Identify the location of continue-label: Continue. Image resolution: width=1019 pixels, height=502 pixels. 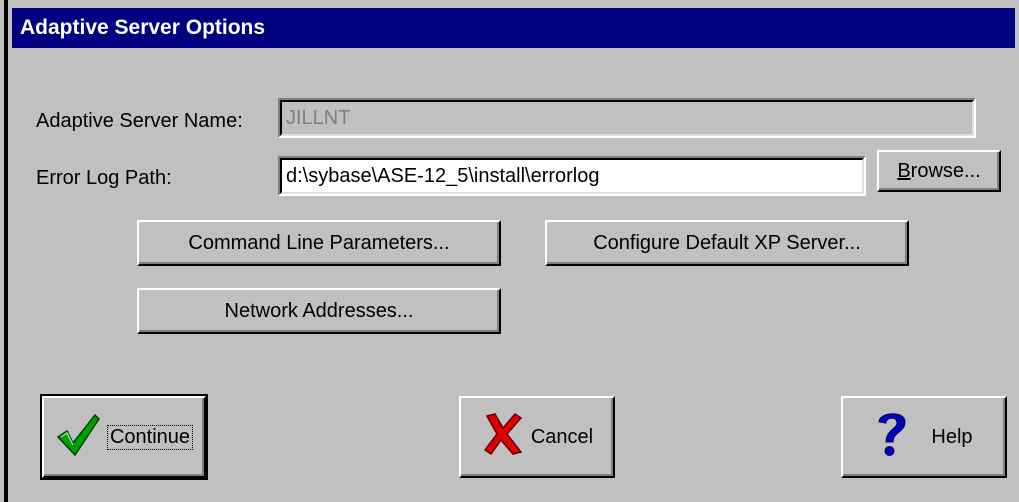
(150, 437).